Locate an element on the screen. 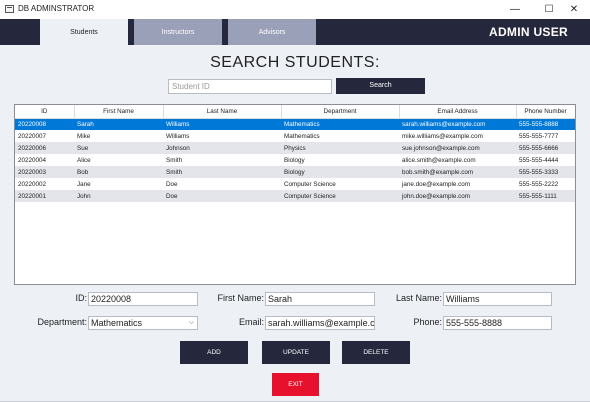 The width and height of the screenshot is (590, 402). table-cell: 555-555-6666 is located at coordinates (545, 148).